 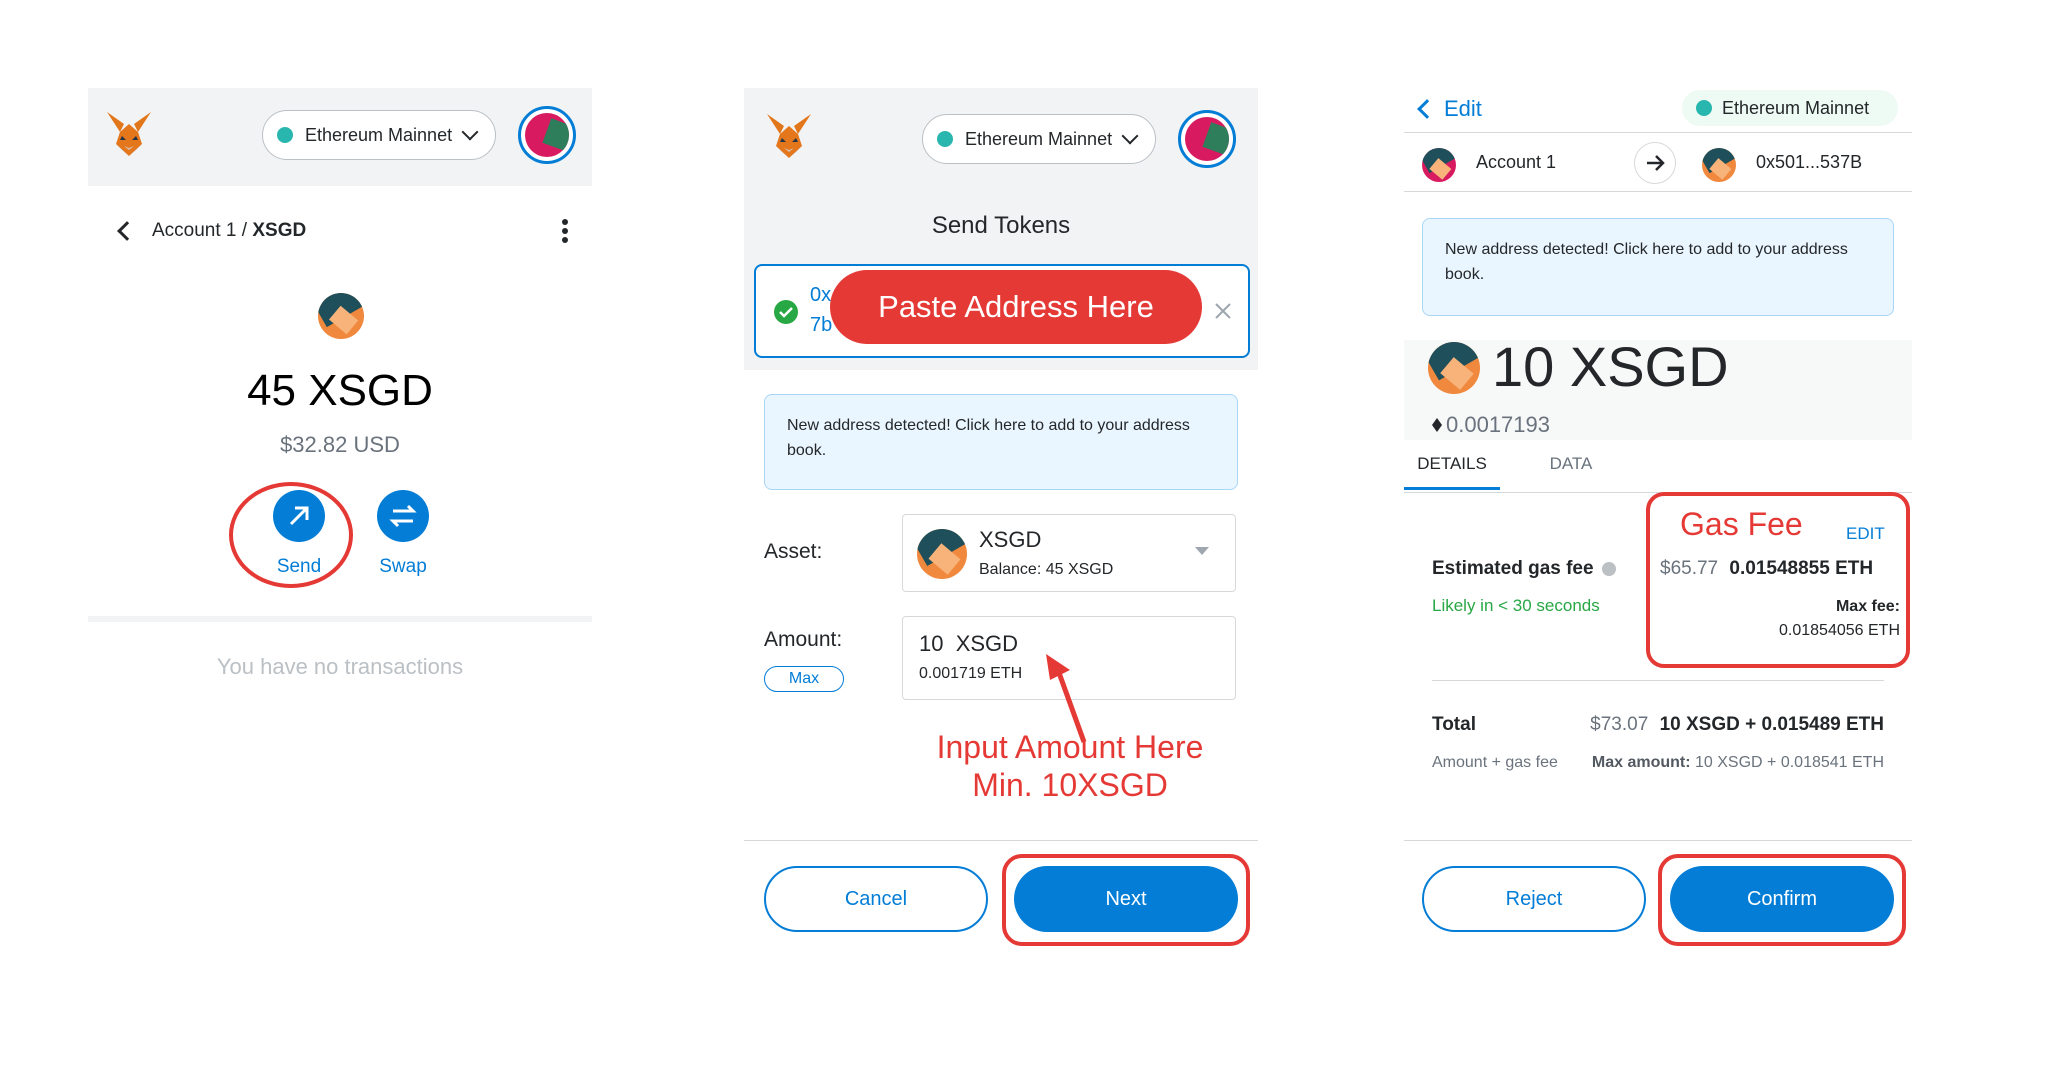 What do you see at coordinates (1202, 551) in the screenshot?
I see `caret-down-icon` at bounding box center [1202, 551].